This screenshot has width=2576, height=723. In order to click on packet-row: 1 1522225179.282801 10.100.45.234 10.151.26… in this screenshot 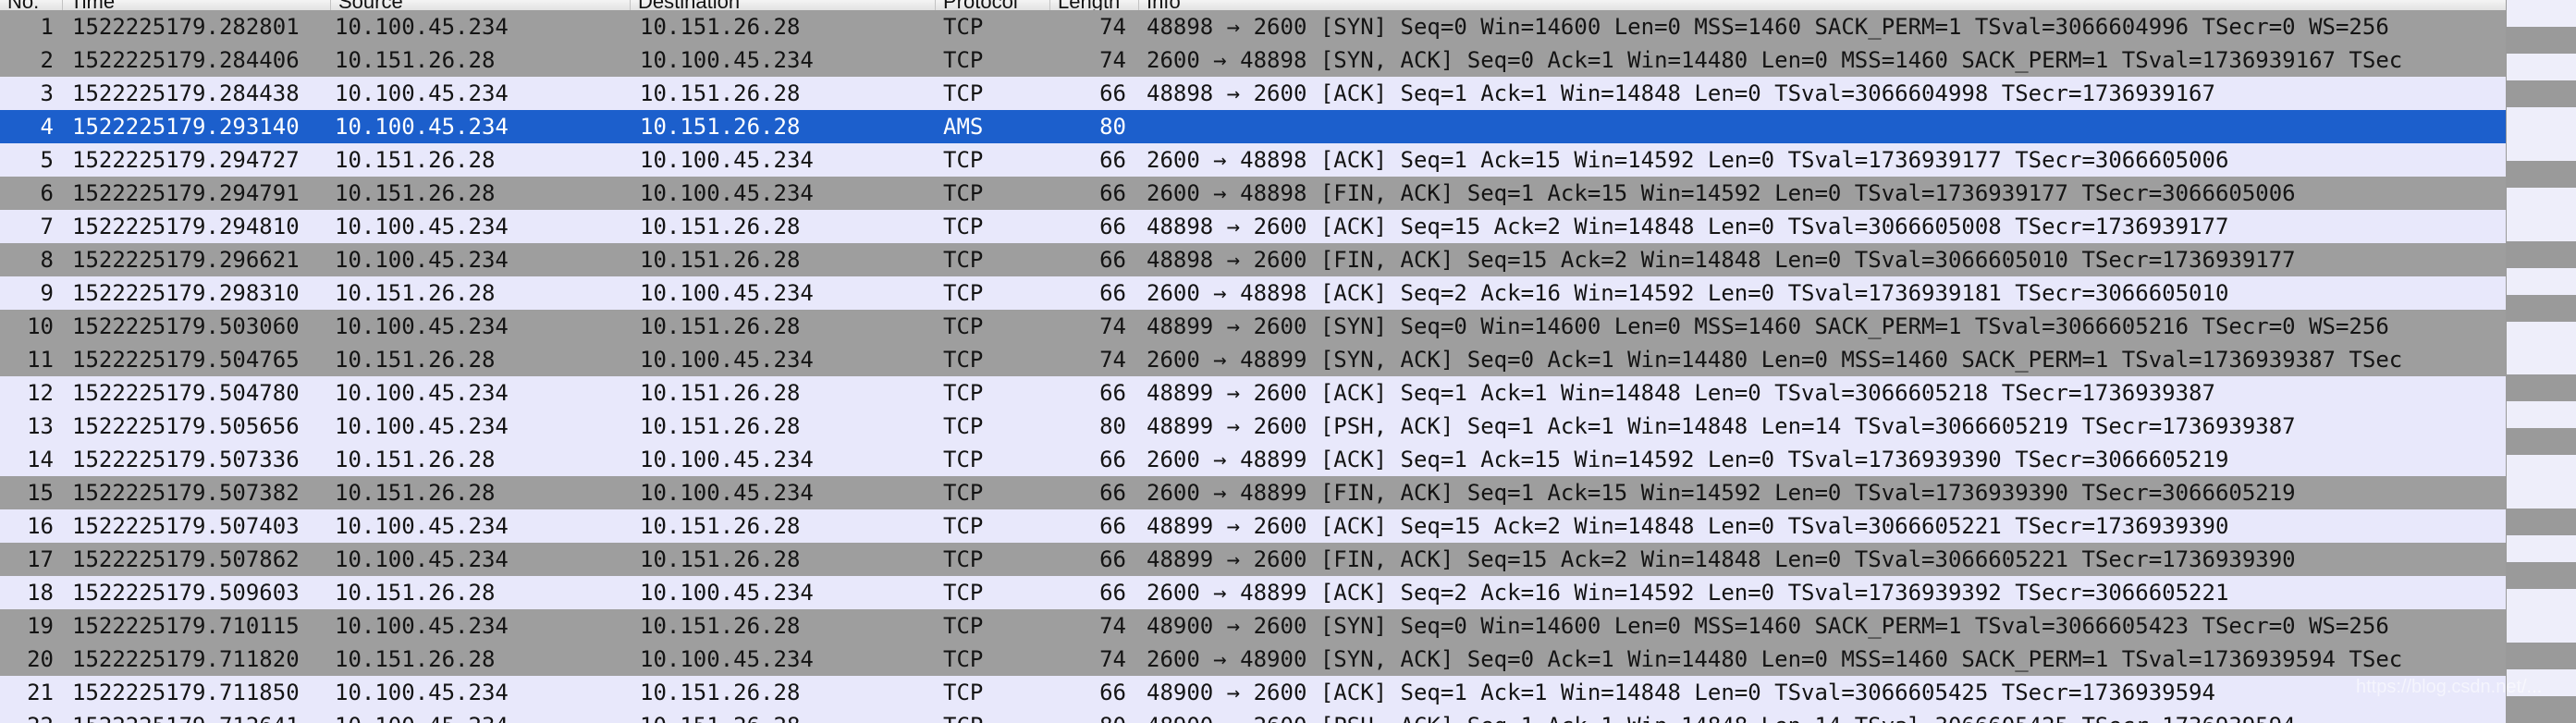, I will do `click(1253, 26)`.